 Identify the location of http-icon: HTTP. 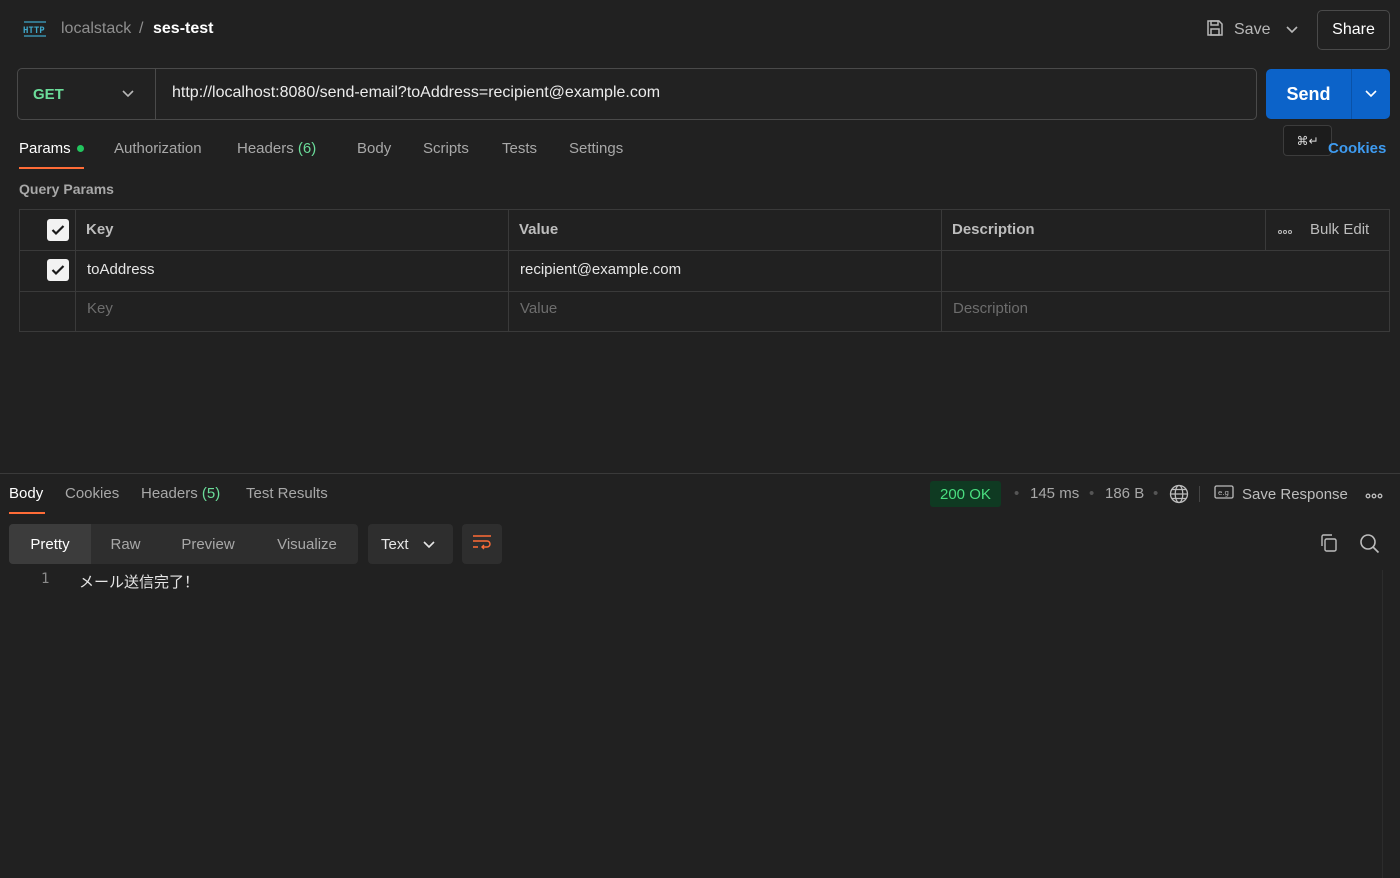
(35, 29).